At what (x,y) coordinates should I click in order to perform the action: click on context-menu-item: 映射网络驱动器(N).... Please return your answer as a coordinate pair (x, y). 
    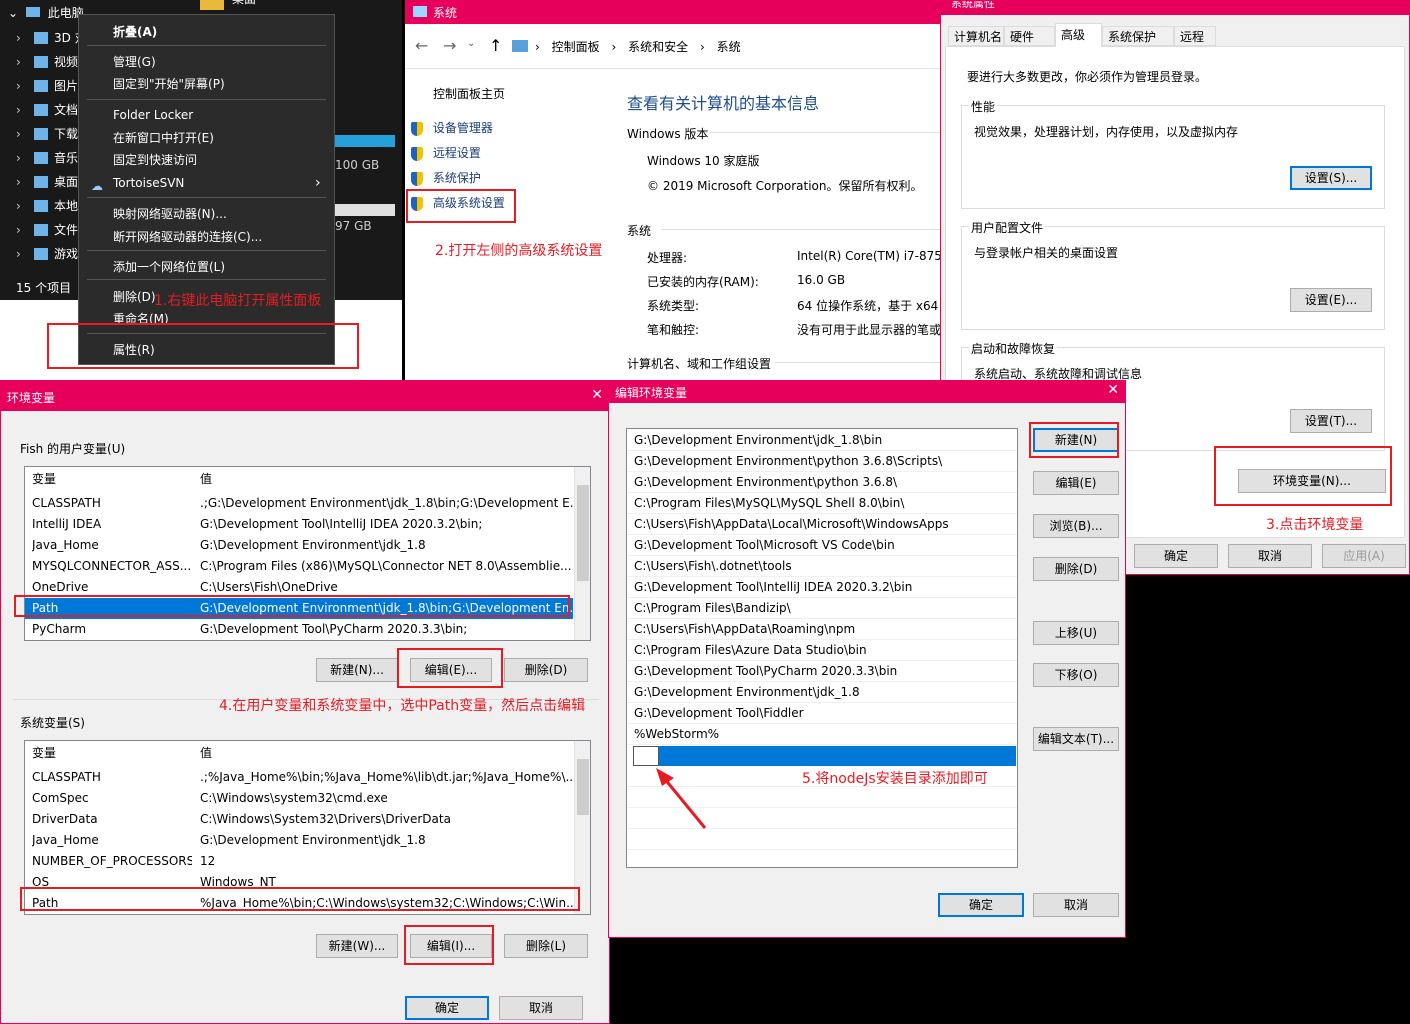
    Looking at the image, I should click on (206, 214).